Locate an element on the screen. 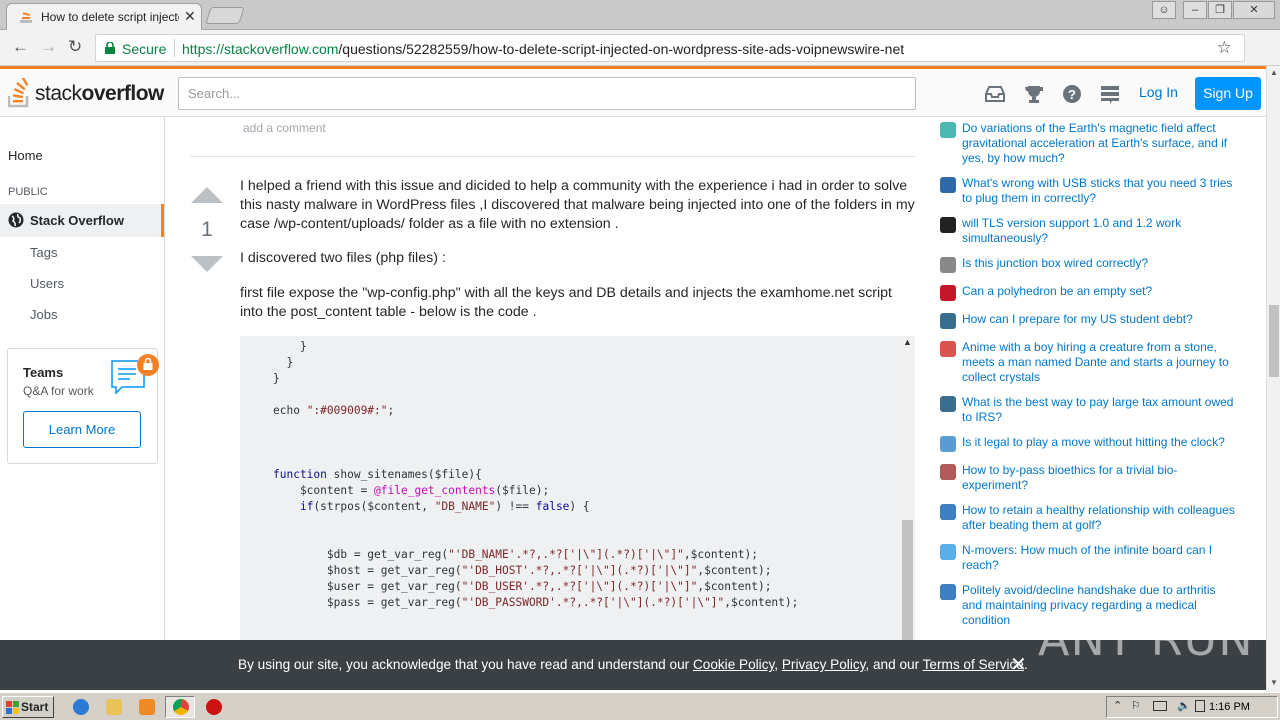 The image size is (1280, 720). profile-icon: ☺ is located at coordinates (1164, 10).